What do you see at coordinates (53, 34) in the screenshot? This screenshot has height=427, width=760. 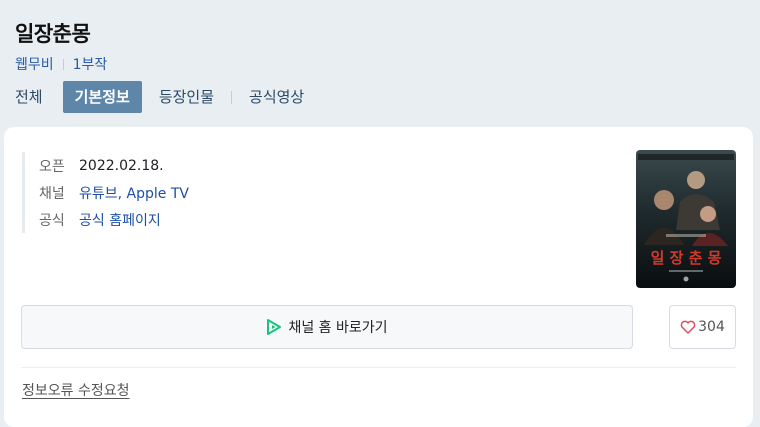 I see `page-title: 일장춘몽` at bounding box center [53, 34].